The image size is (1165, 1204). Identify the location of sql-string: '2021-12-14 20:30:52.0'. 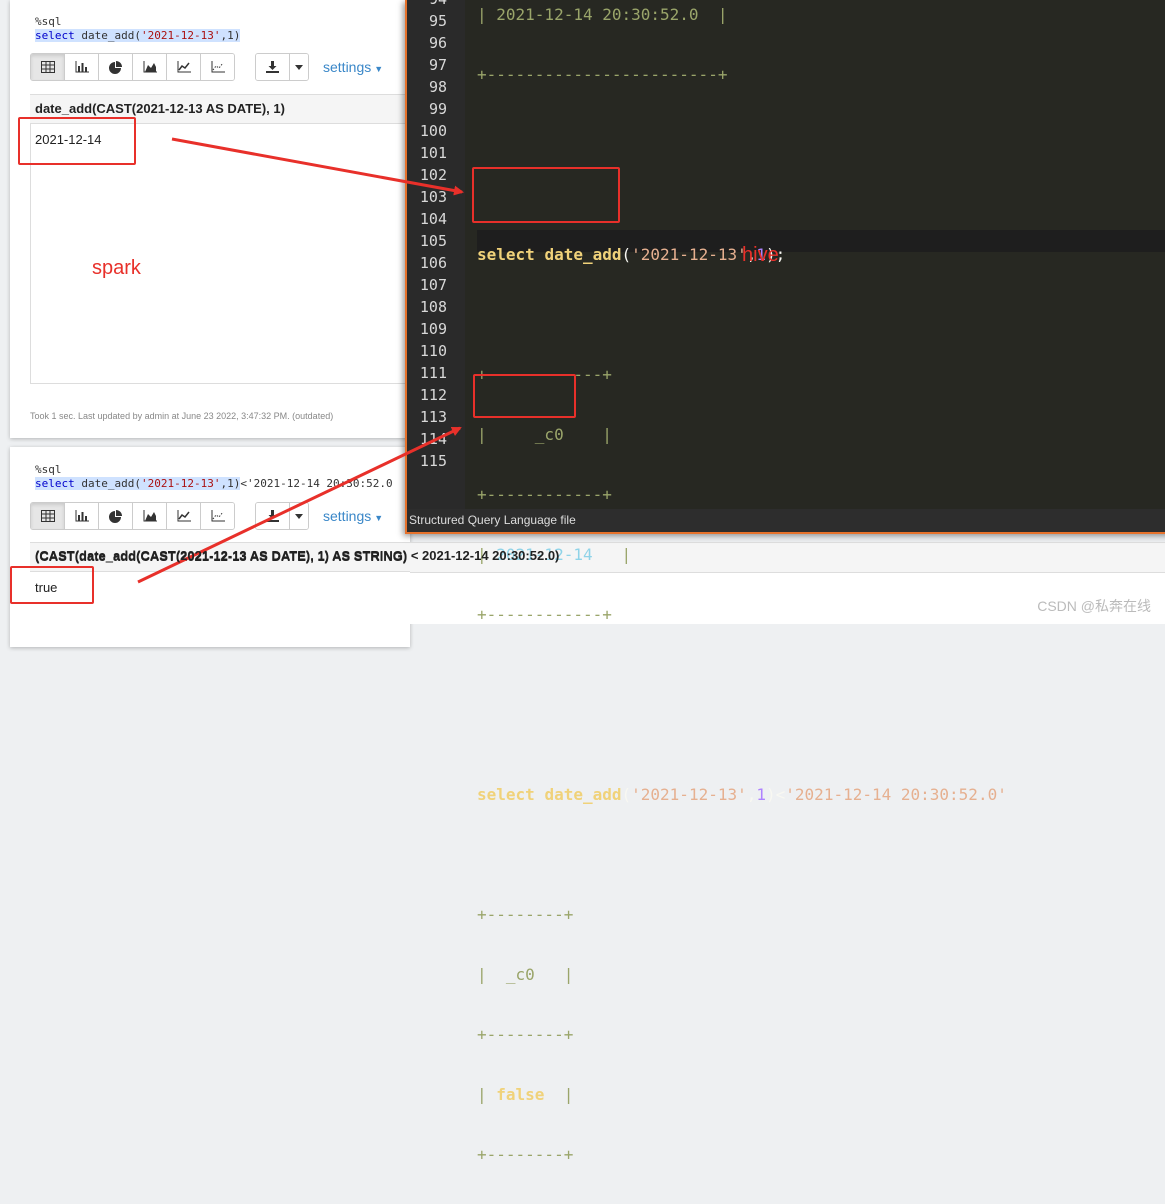
(896, 794).